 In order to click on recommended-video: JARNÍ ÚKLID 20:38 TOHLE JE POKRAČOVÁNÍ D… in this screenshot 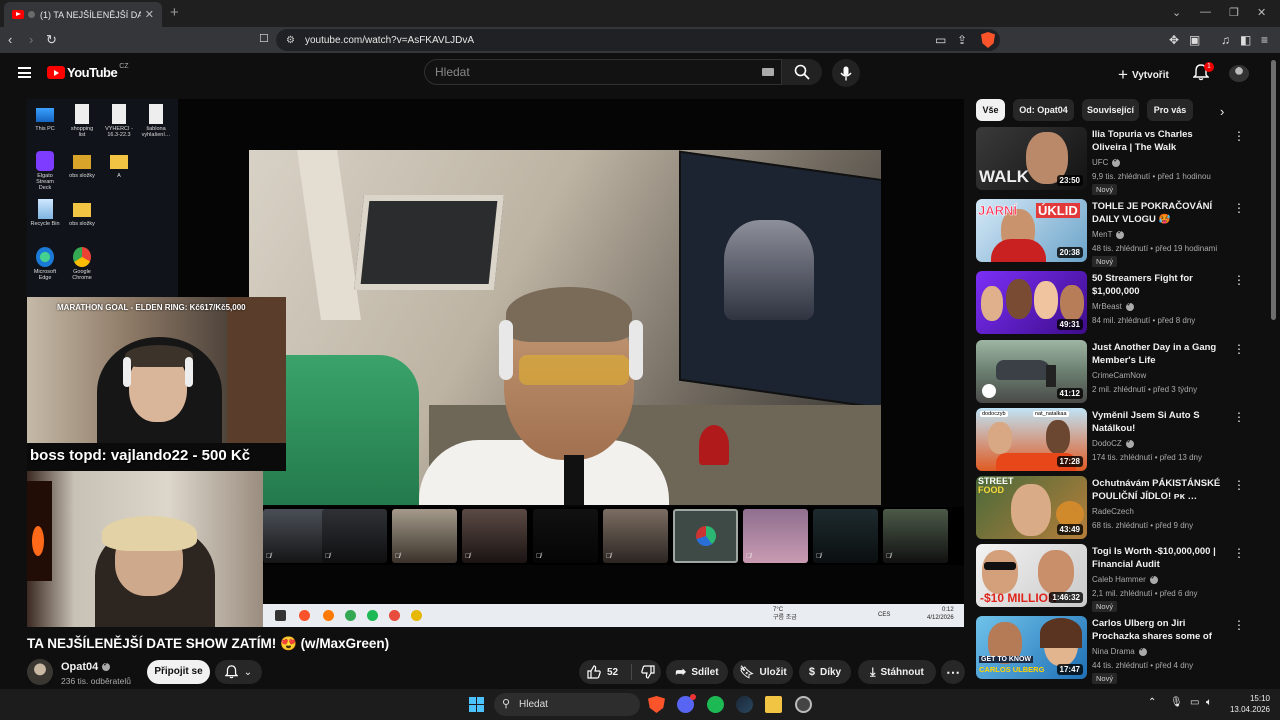, I will do `click(1111, 233)`.